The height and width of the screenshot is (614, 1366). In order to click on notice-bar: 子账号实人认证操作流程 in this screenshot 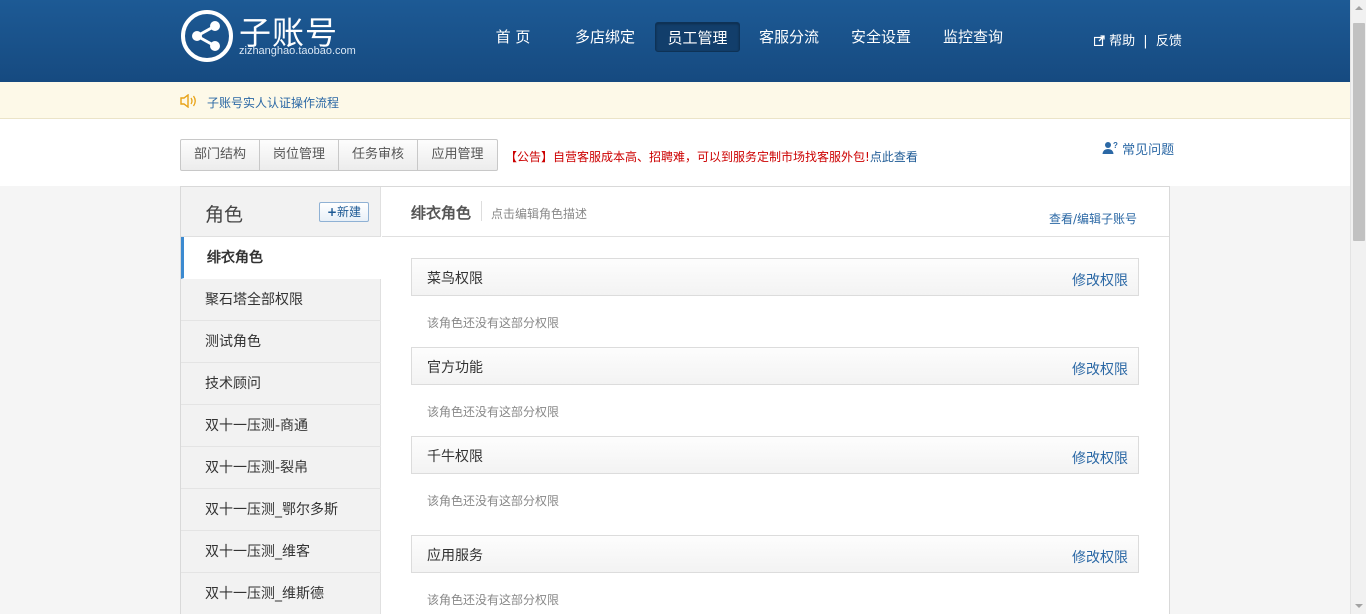, I will do `click(675, 100)`.